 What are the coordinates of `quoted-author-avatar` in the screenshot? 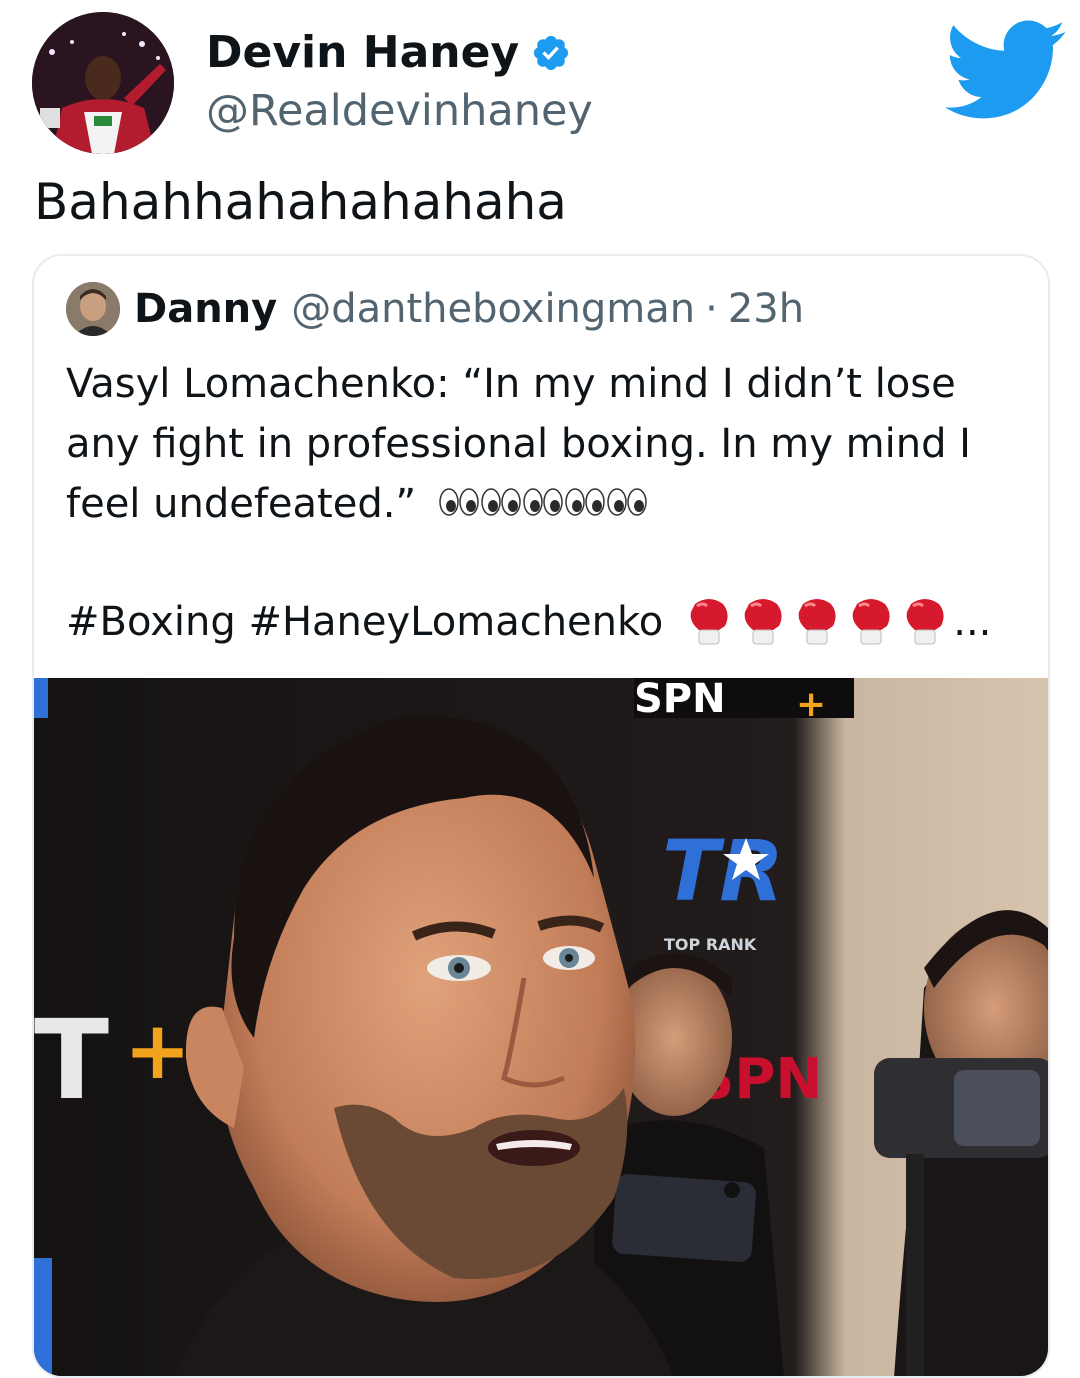 It's located at (93, 309).